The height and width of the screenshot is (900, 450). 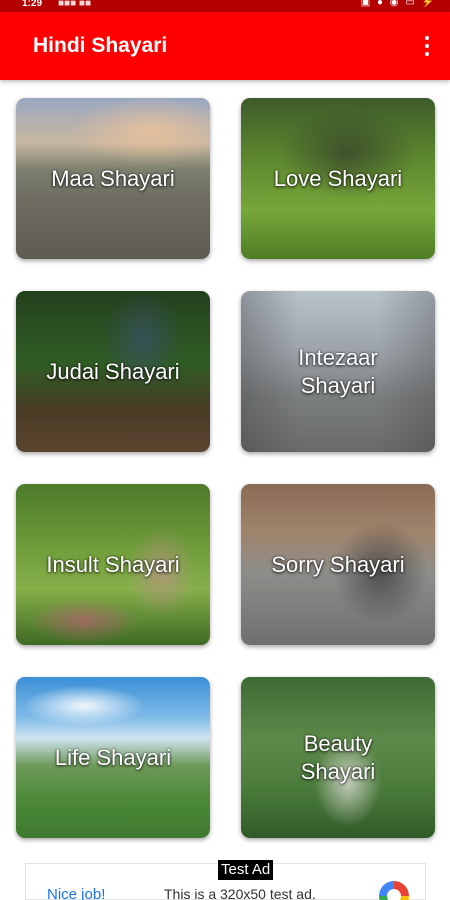 I want to click on category-card-beauty-shayari: Beauty Shayari, so click(x=338, y=757).